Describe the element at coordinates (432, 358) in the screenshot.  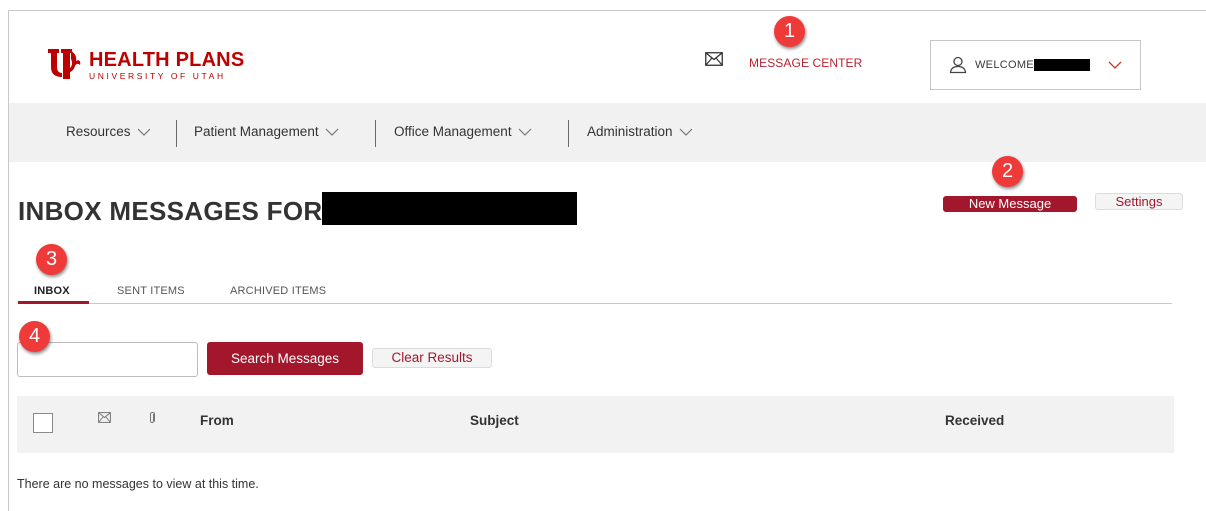
I see `clear-results-button: Clear Results` at that location.